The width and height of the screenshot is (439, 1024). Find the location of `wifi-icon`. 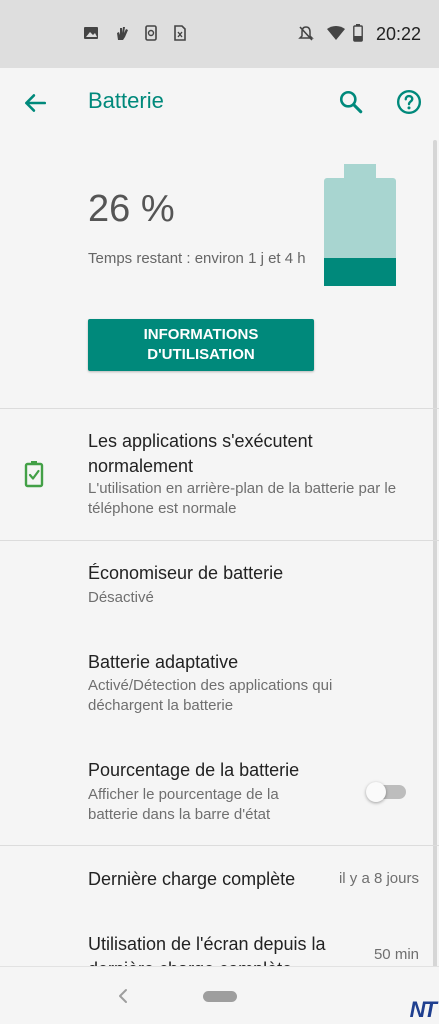

wifi-icon is located at coordinates (336, 33).